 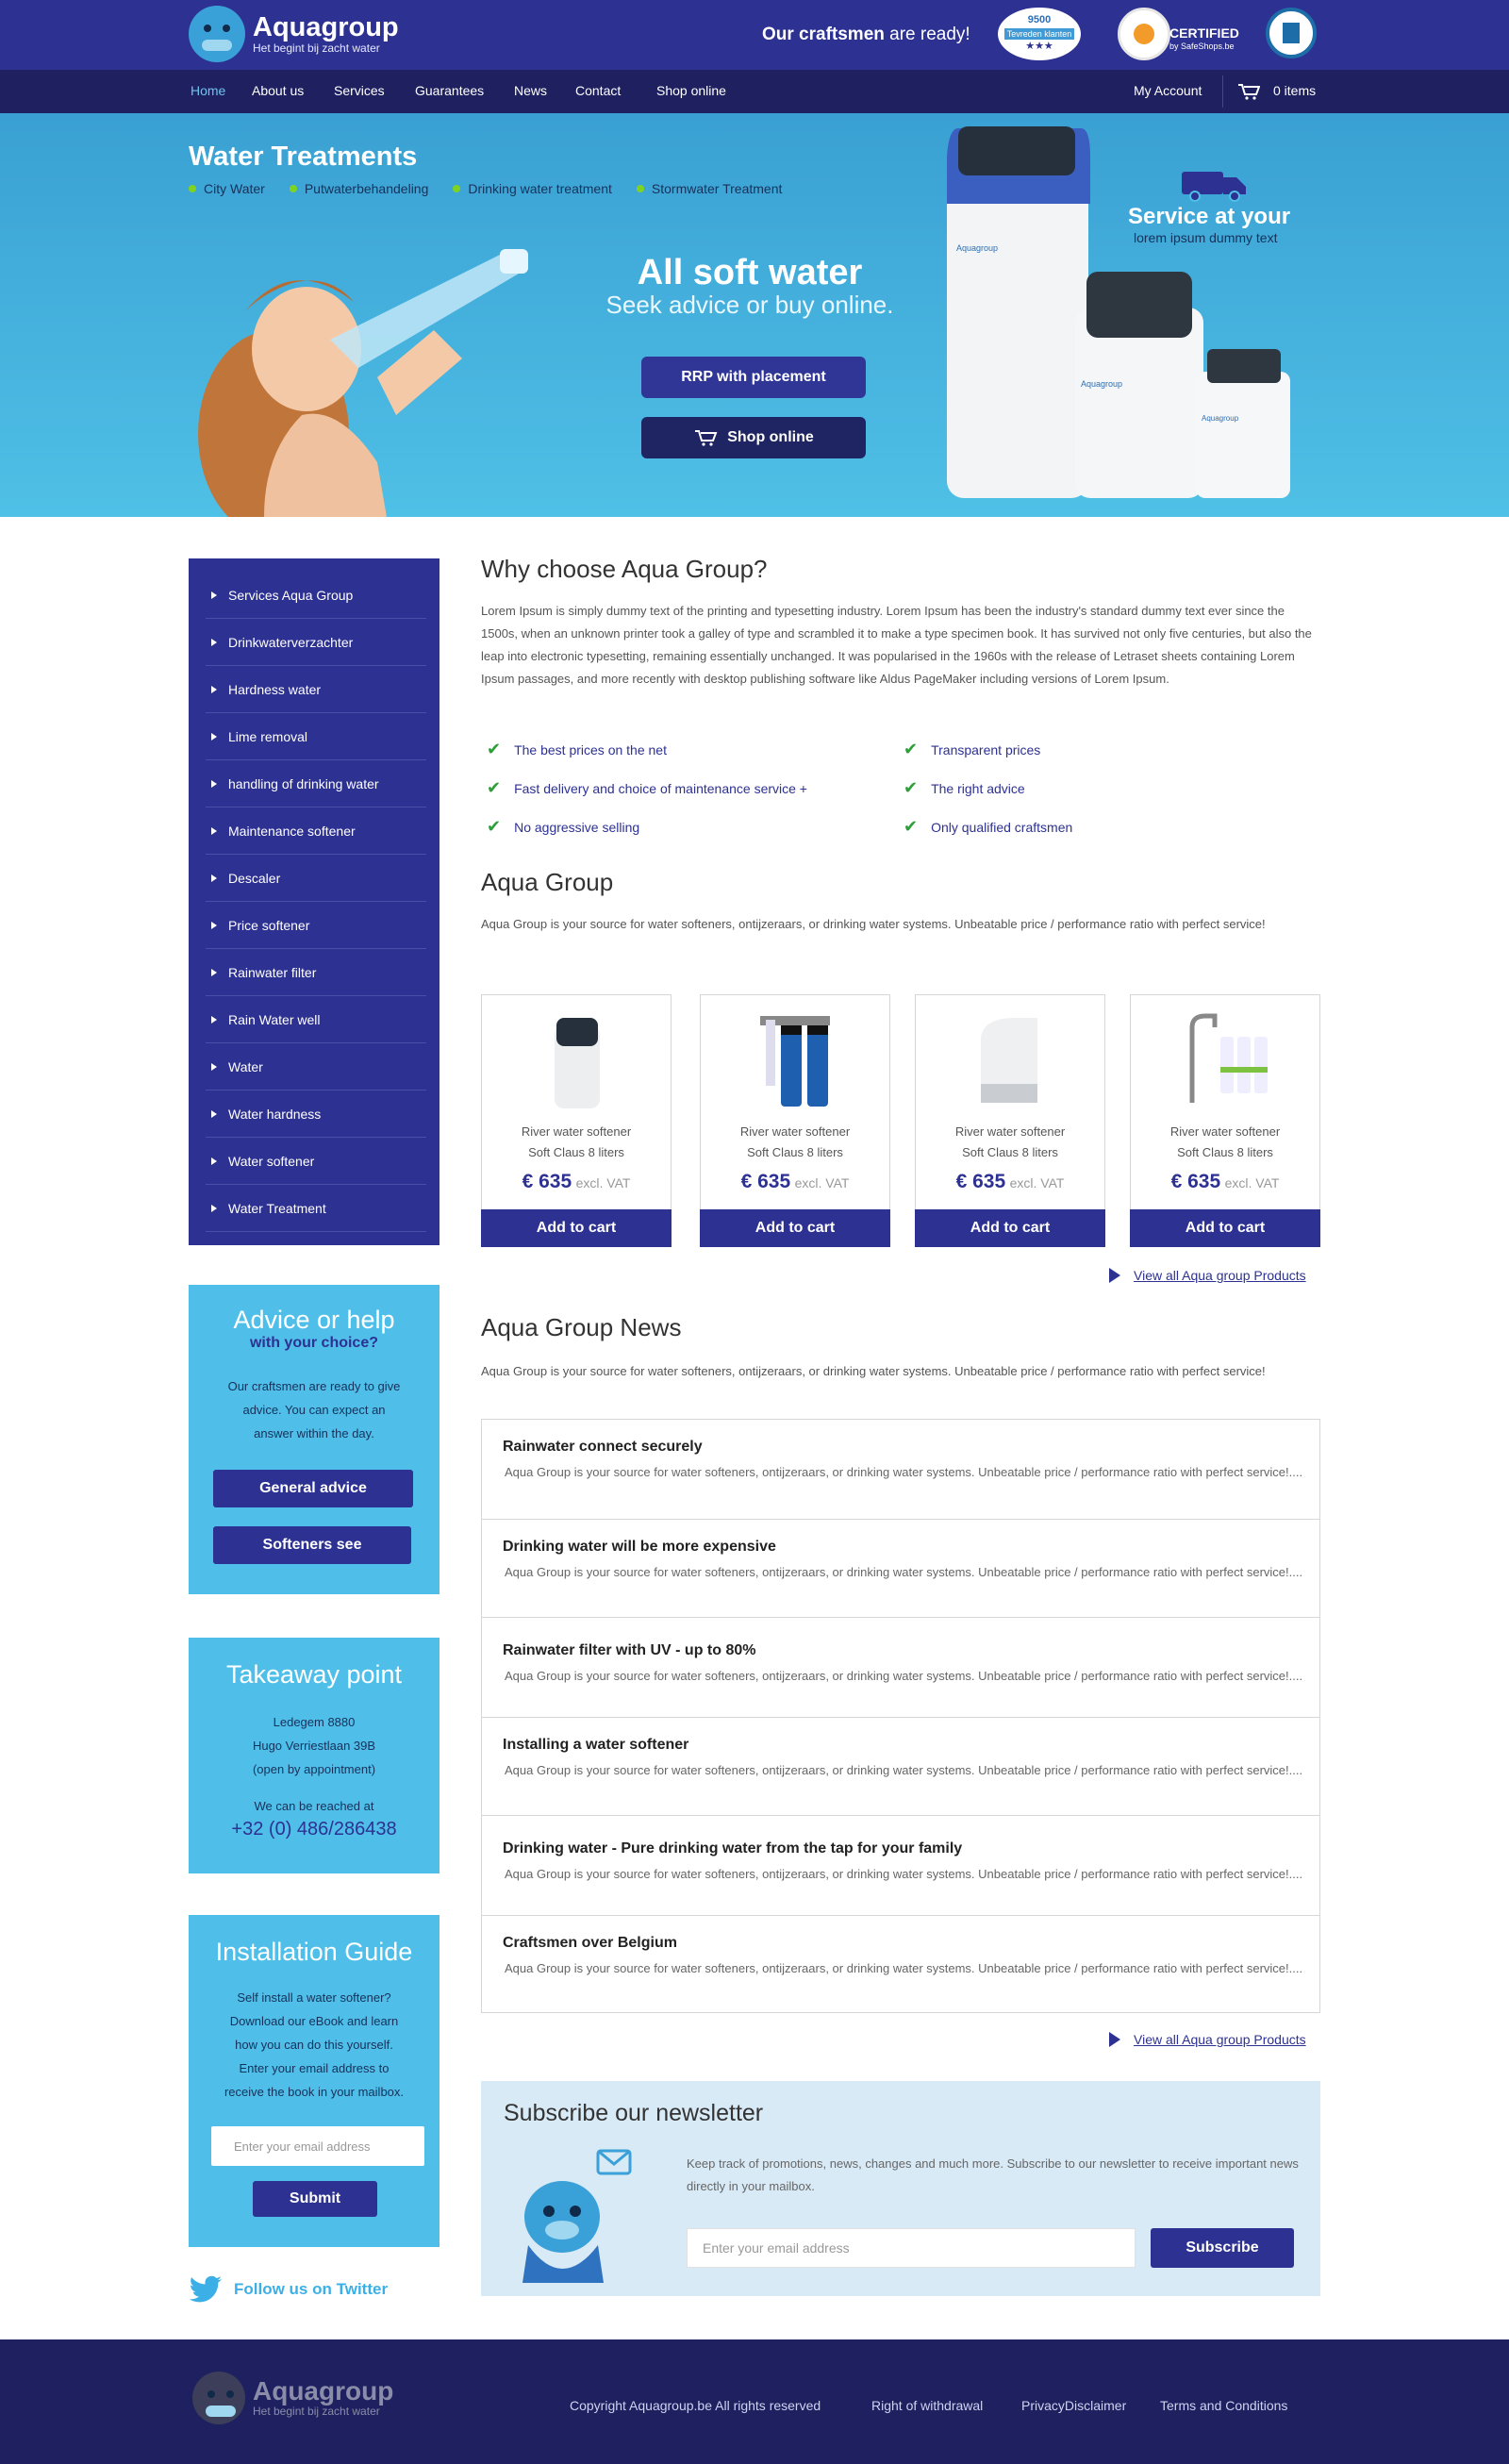 What do you see at coordinates (314, 1830) in the screenshot?
I see `takeaway-phone: +32 (0) 486/286438` at bounding box center [314, 1830].